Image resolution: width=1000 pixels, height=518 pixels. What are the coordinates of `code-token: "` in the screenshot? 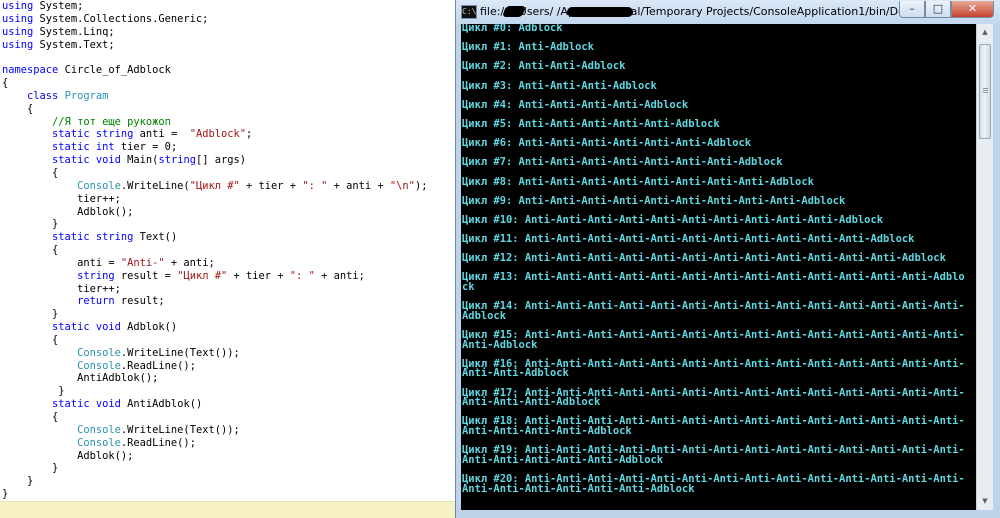 It's located at (315, 185).